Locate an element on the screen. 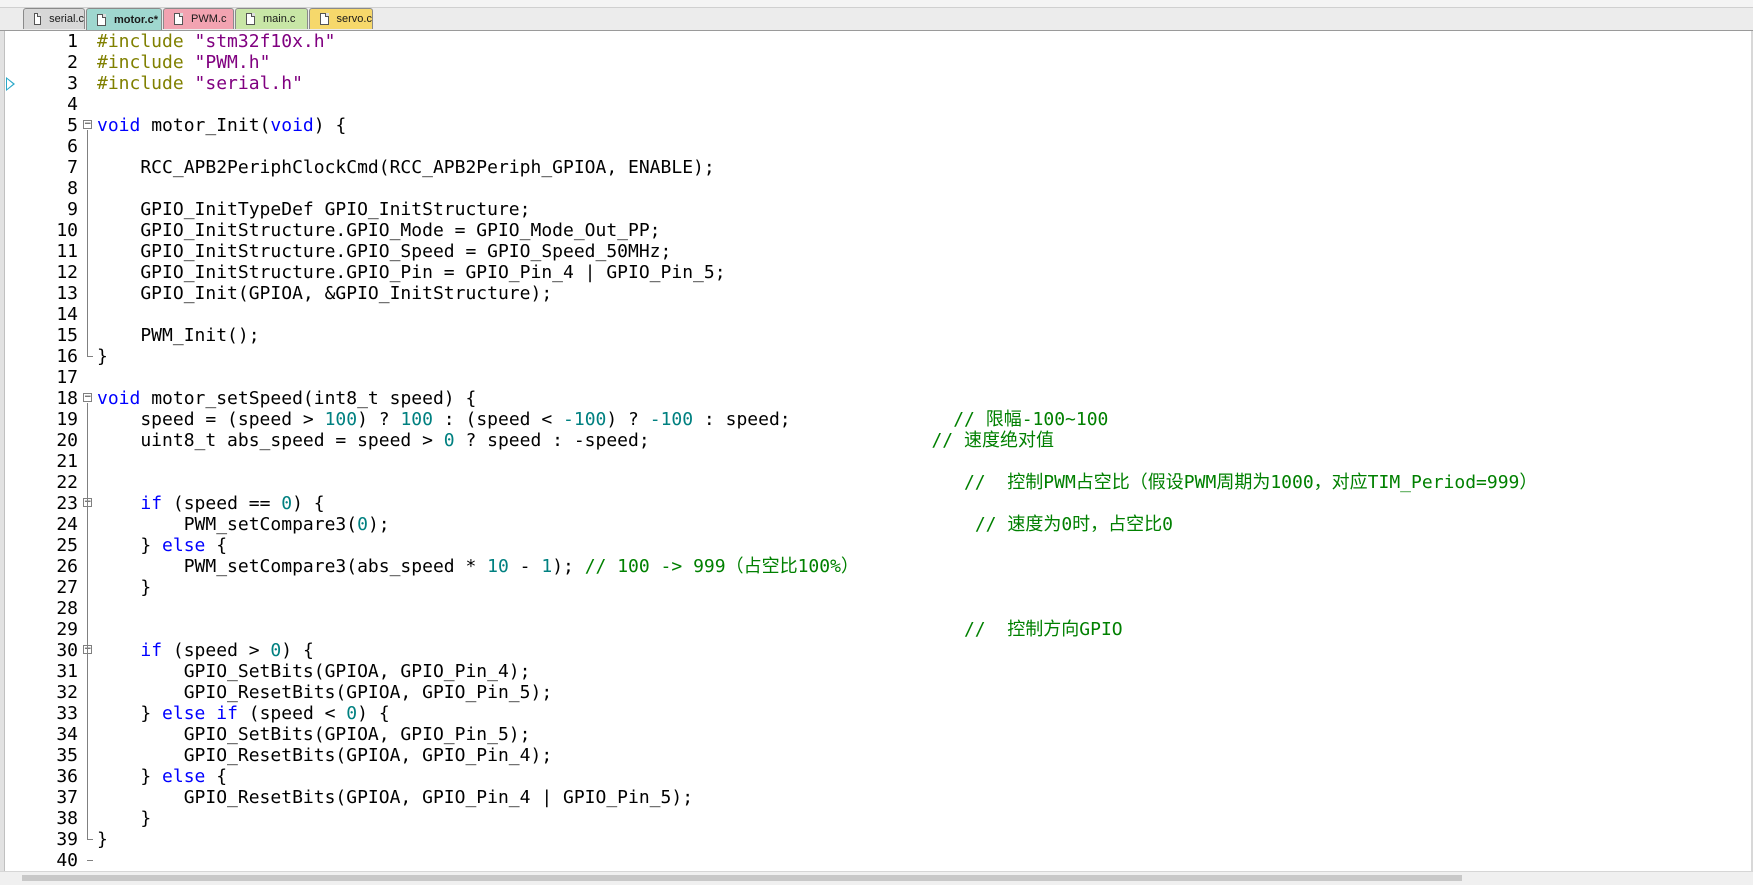 The height and width of the screenshot is (885, 1753). code-token: 0 is located at coordinates (362, 524).